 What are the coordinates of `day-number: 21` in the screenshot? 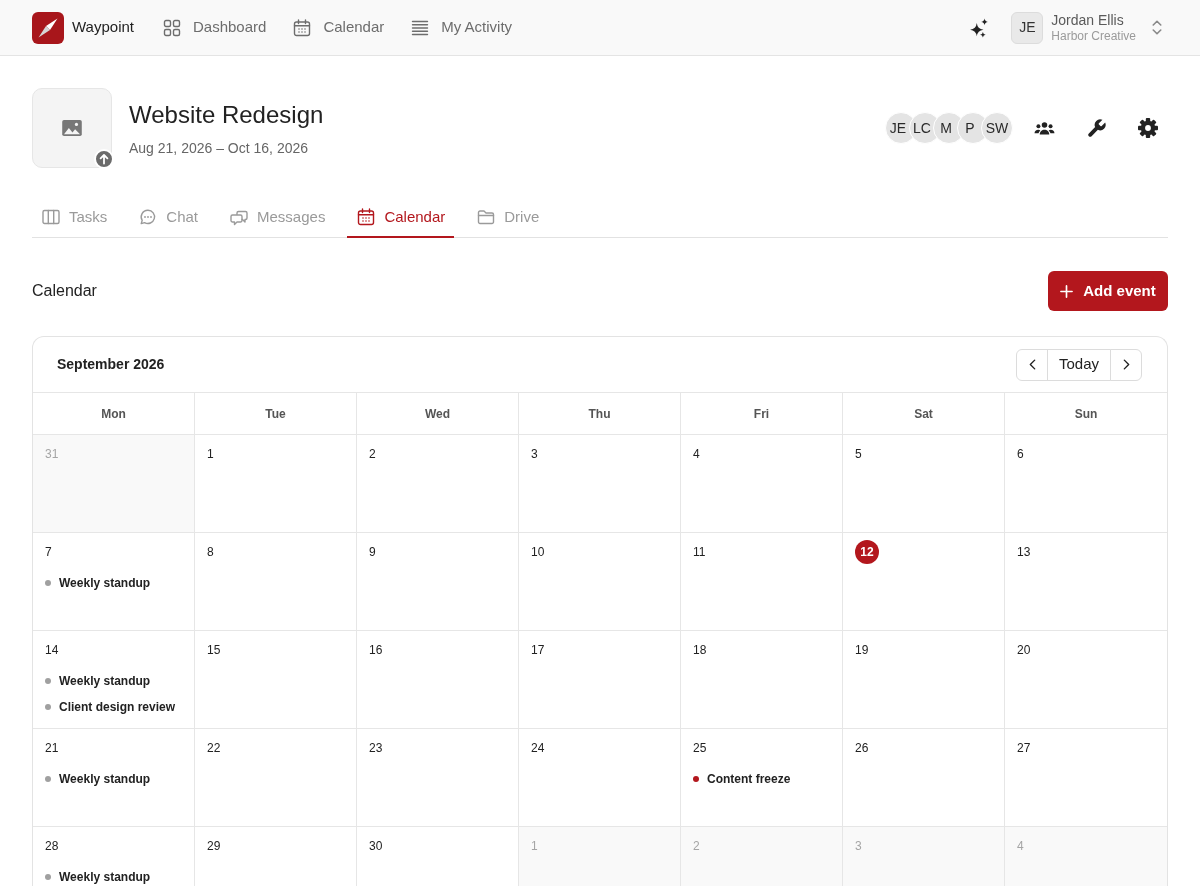 It's located at (52, 748).